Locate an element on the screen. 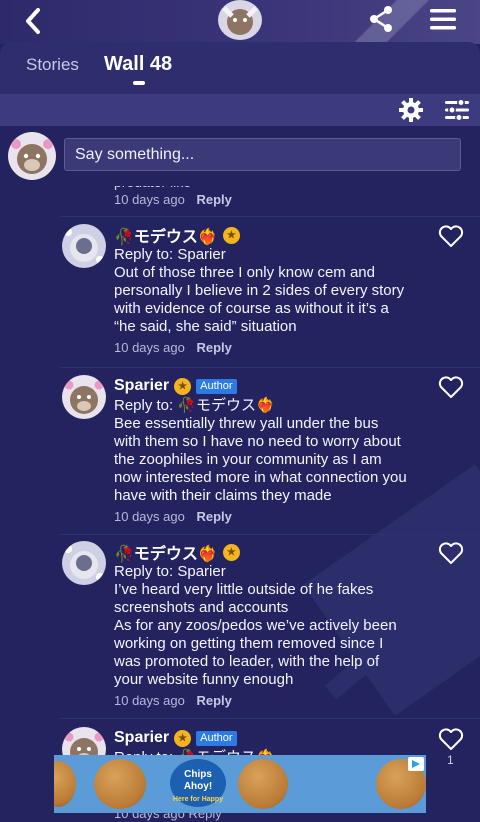 The width and height of the screenshot is (480, 822). share-button is located at coordinates (381, 19).